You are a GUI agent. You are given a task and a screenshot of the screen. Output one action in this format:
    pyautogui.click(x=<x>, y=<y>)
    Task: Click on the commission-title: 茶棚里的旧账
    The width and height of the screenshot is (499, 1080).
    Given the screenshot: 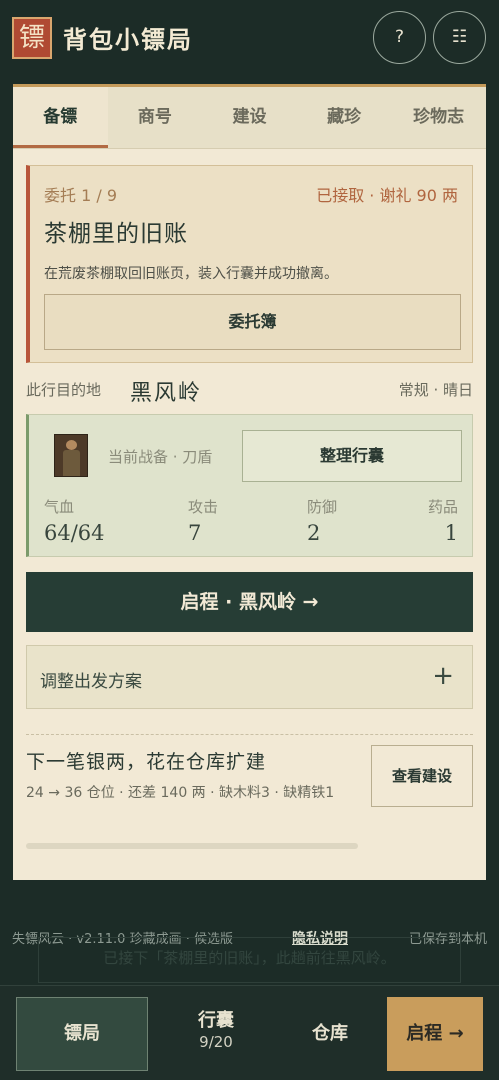 What is the action you would take?
    pyautogui.click(x=116, y=234)
    